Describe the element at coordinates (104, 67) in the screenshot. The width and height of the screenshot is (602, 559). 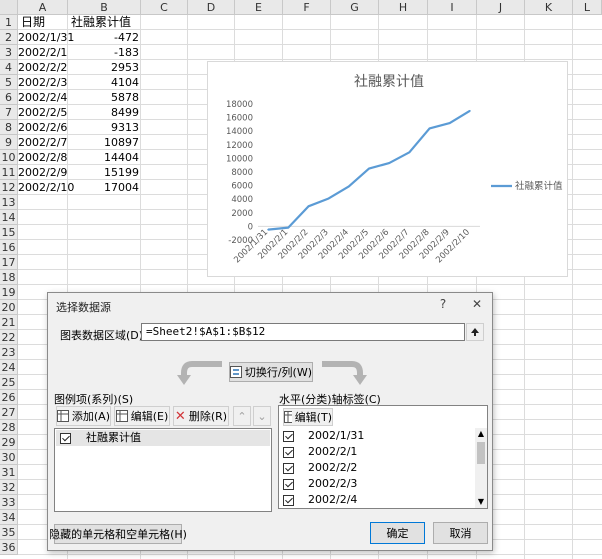
I see `cell-value: 2953` at that location.